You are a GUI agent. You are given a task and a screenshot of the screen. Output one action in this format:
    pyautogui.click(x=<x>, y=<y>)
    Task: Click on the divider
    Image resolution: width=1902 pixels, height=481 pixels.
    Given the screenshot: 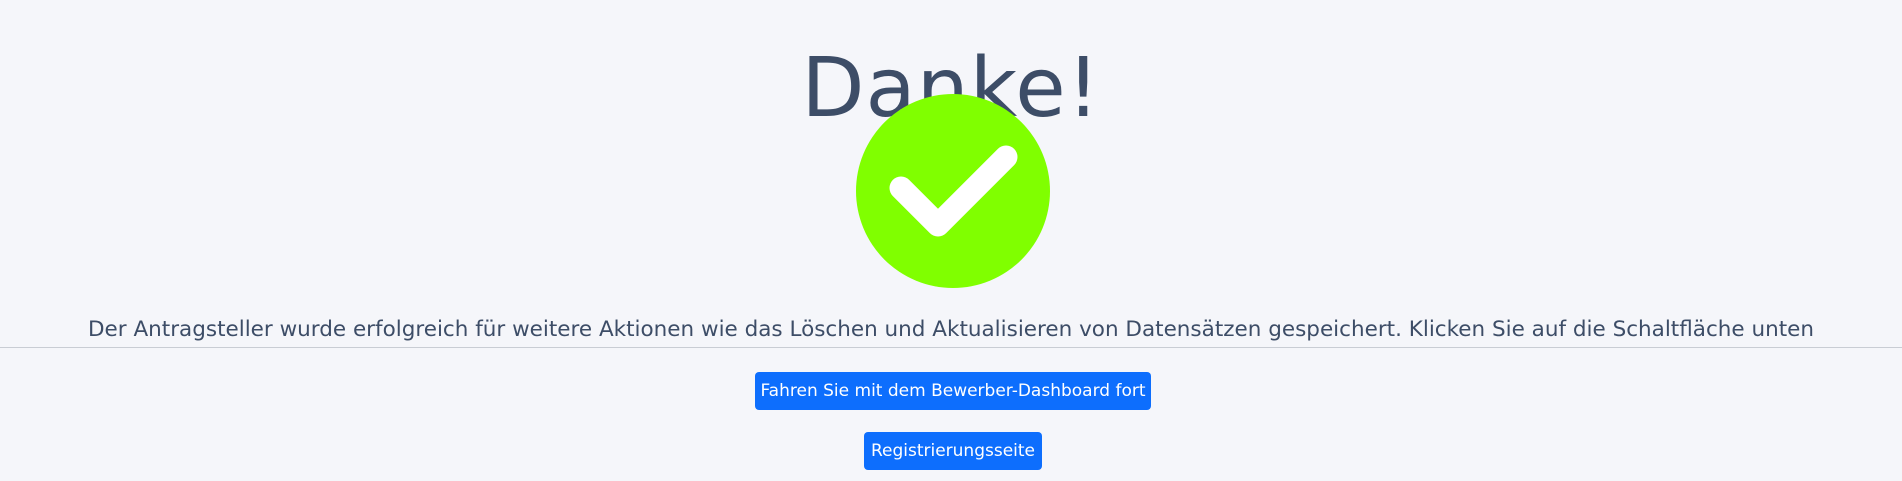 What is the action you would take?
    pyautogui.click(x=951, y=347)
    